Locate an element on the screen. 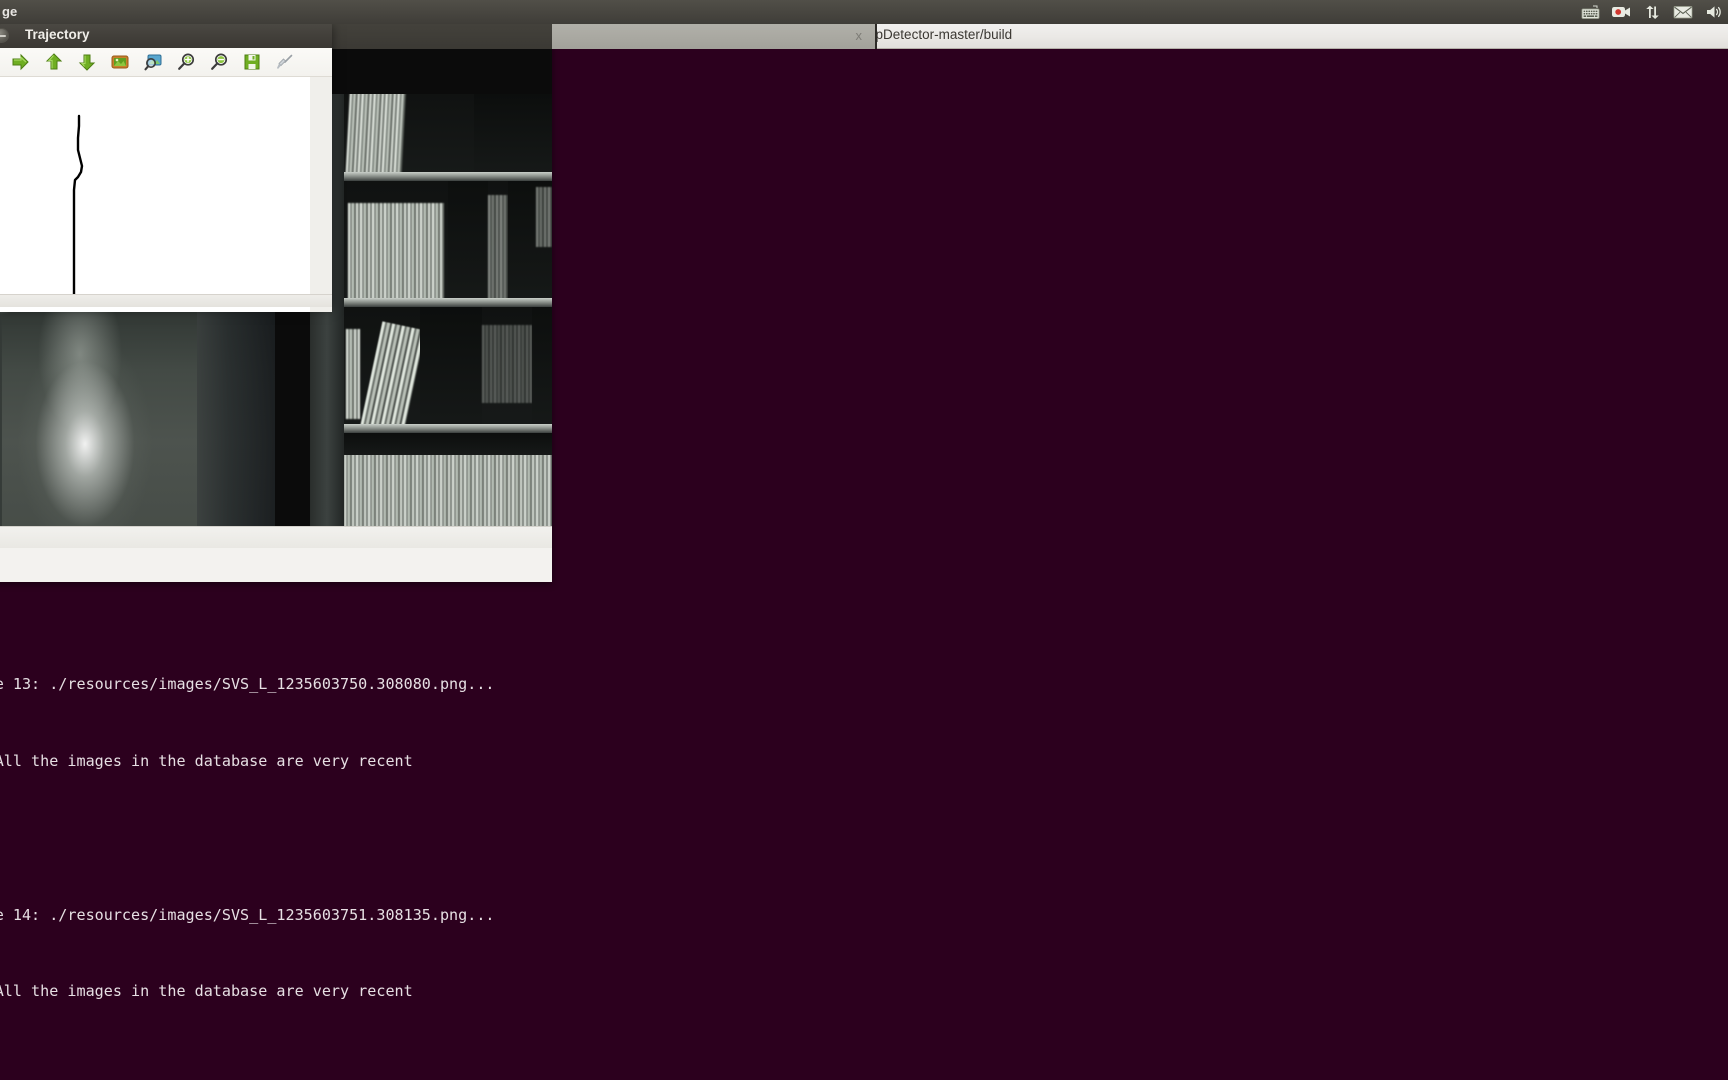 The width and height of the screenshot is (1728, 1080). bookshelf-image is located at coordinates (431, 310).